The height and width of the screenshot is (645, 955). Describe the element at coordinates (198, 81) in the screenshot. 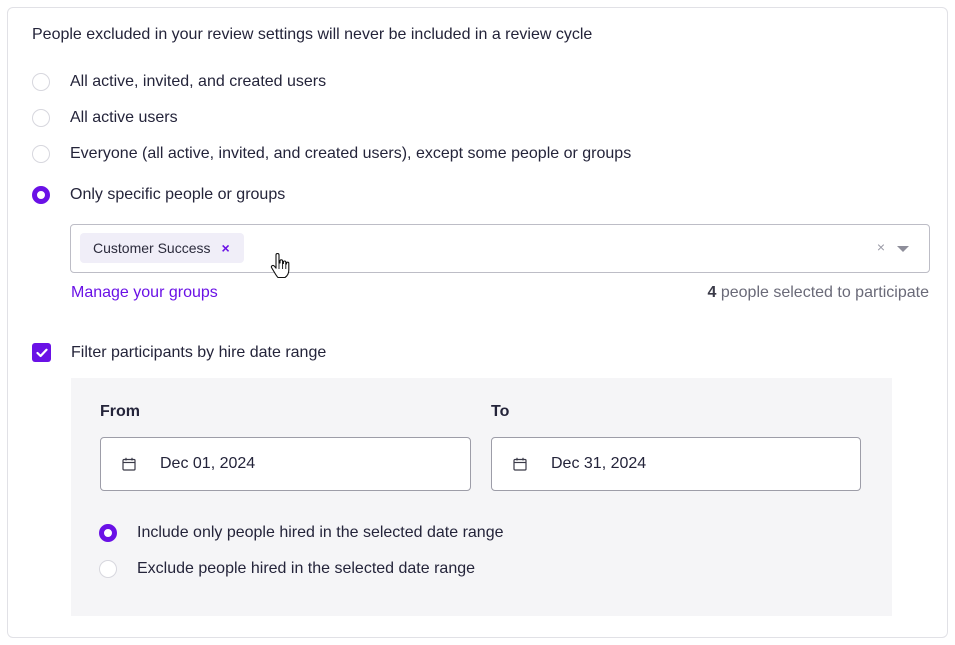

I see `option-label: All active, invited, and created users` at that location.